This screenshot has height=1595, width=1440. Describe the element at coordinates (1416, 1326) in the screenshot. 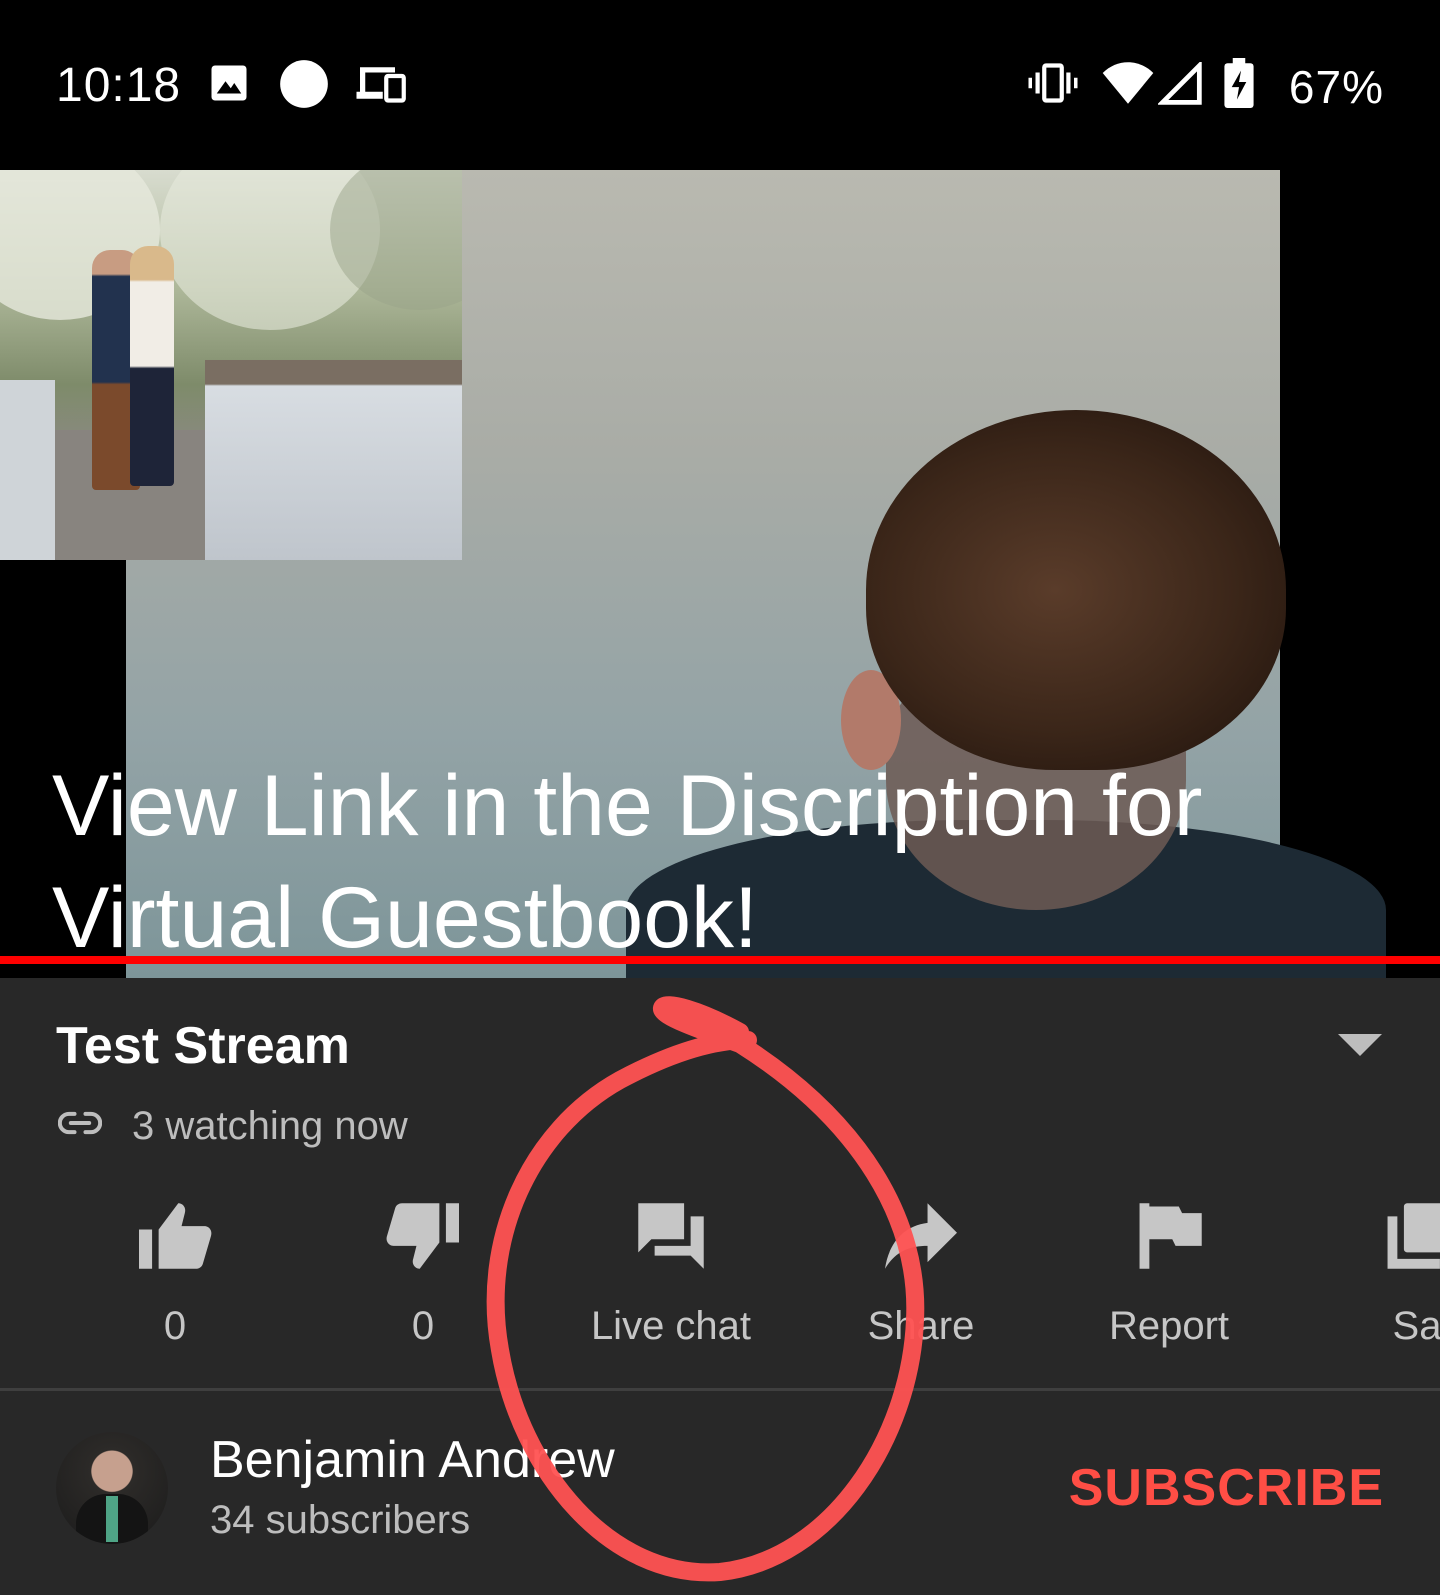

I see `save-label: Sa` at that location.